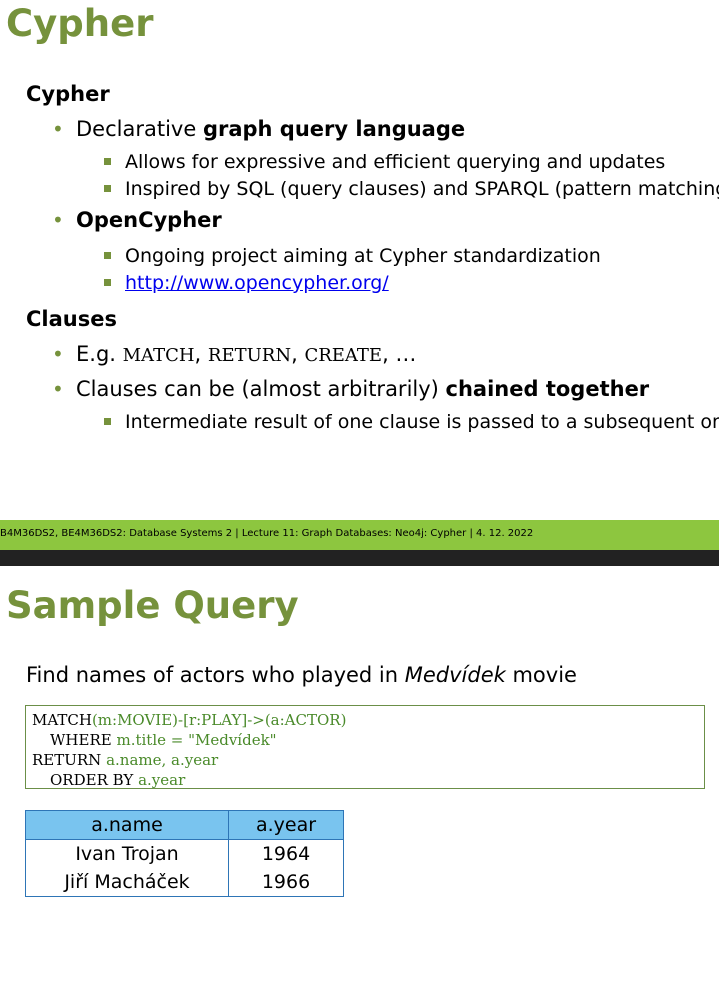  I want to click on section-heading-cypher: Cypher, so click(68, 94).